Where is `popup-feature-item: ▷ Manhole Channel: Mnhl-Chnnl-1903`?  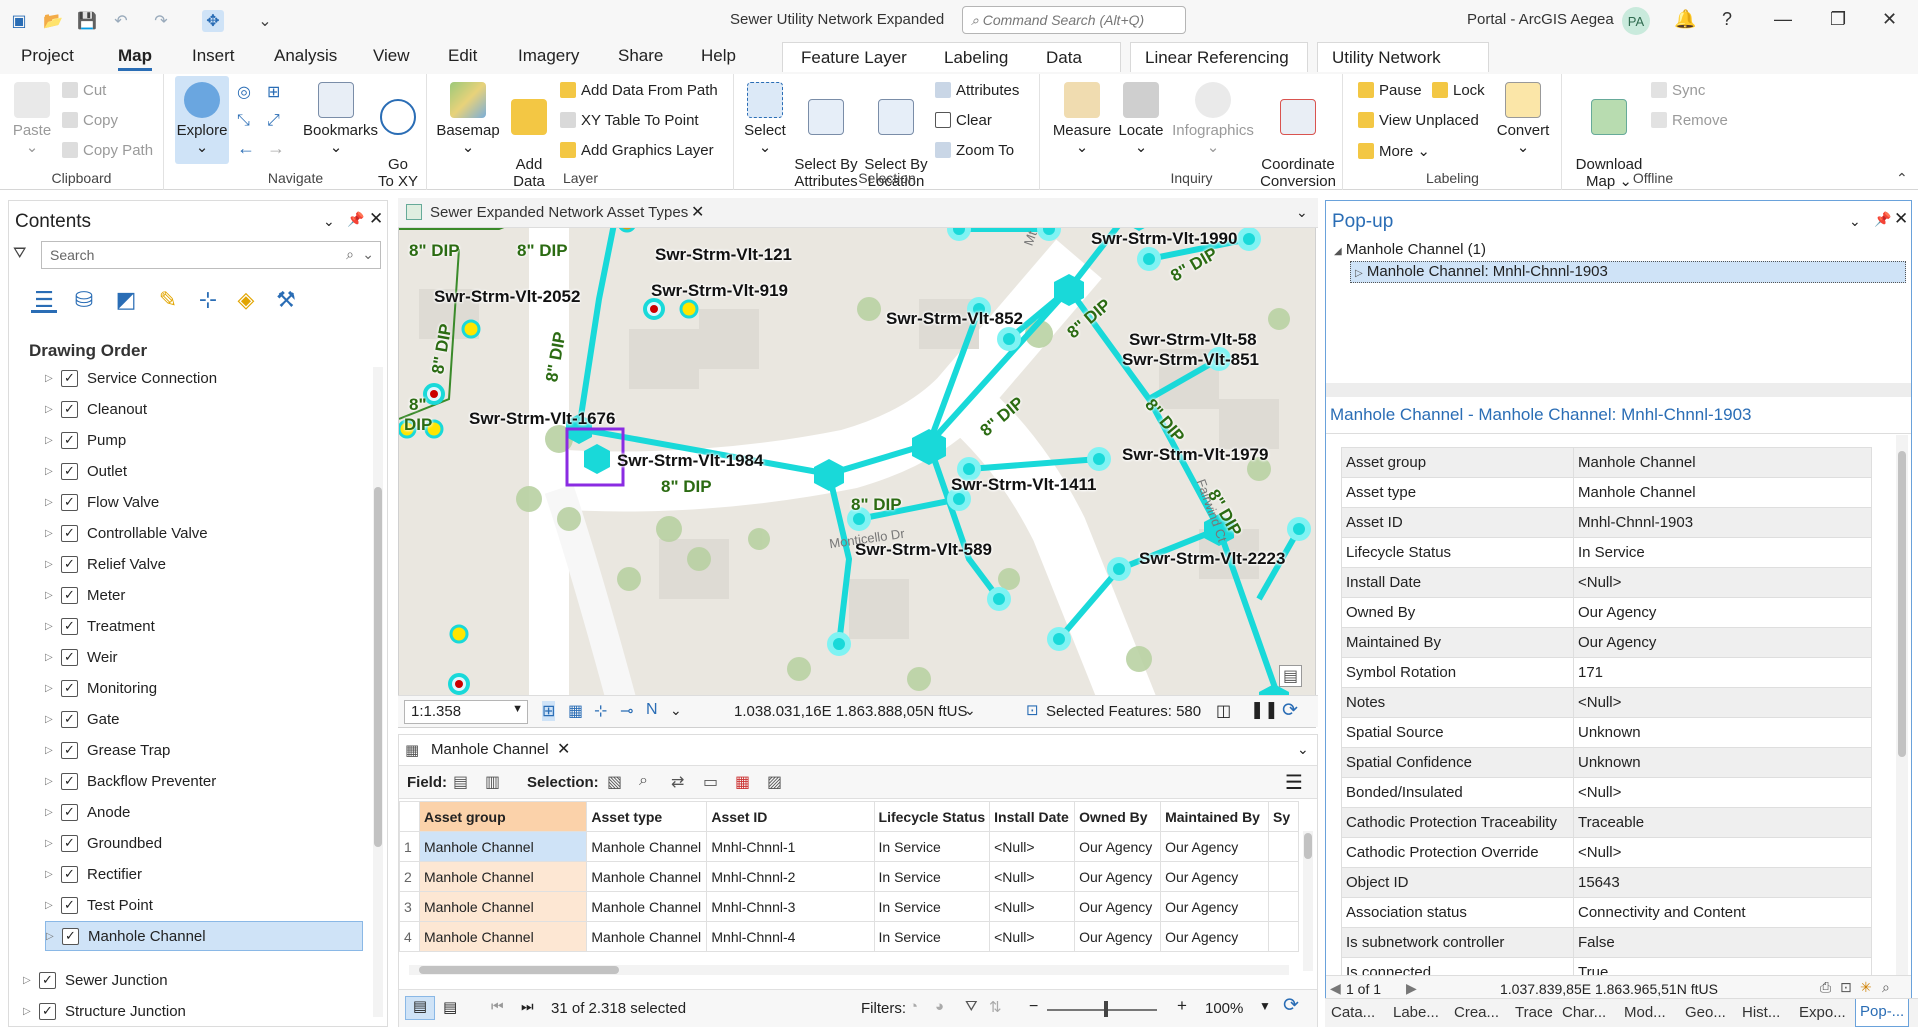 popup-feature-item: ▷ Manhole Channel: Mnhl-Chnnl-1903 is located at coordinates (1628, 272).